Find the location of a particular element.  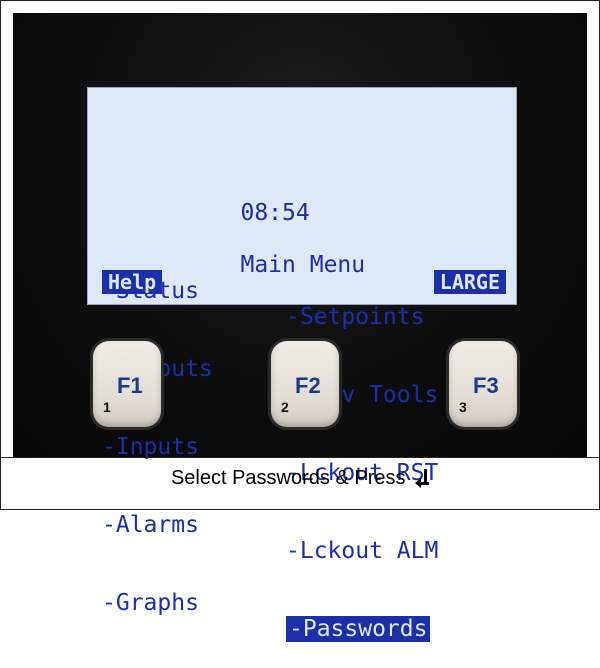

menu-item-passwords-selected: -Passwords is located at coordinates (358, 629).